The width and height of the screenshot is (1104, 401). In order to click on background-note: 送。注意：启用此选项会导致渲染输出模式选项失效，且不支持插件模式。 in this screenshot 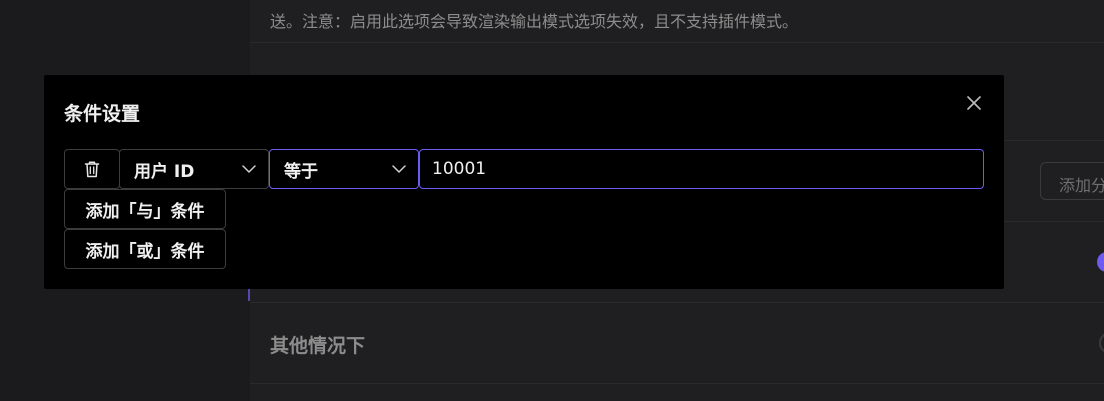, I will do `click(534, 21)`.